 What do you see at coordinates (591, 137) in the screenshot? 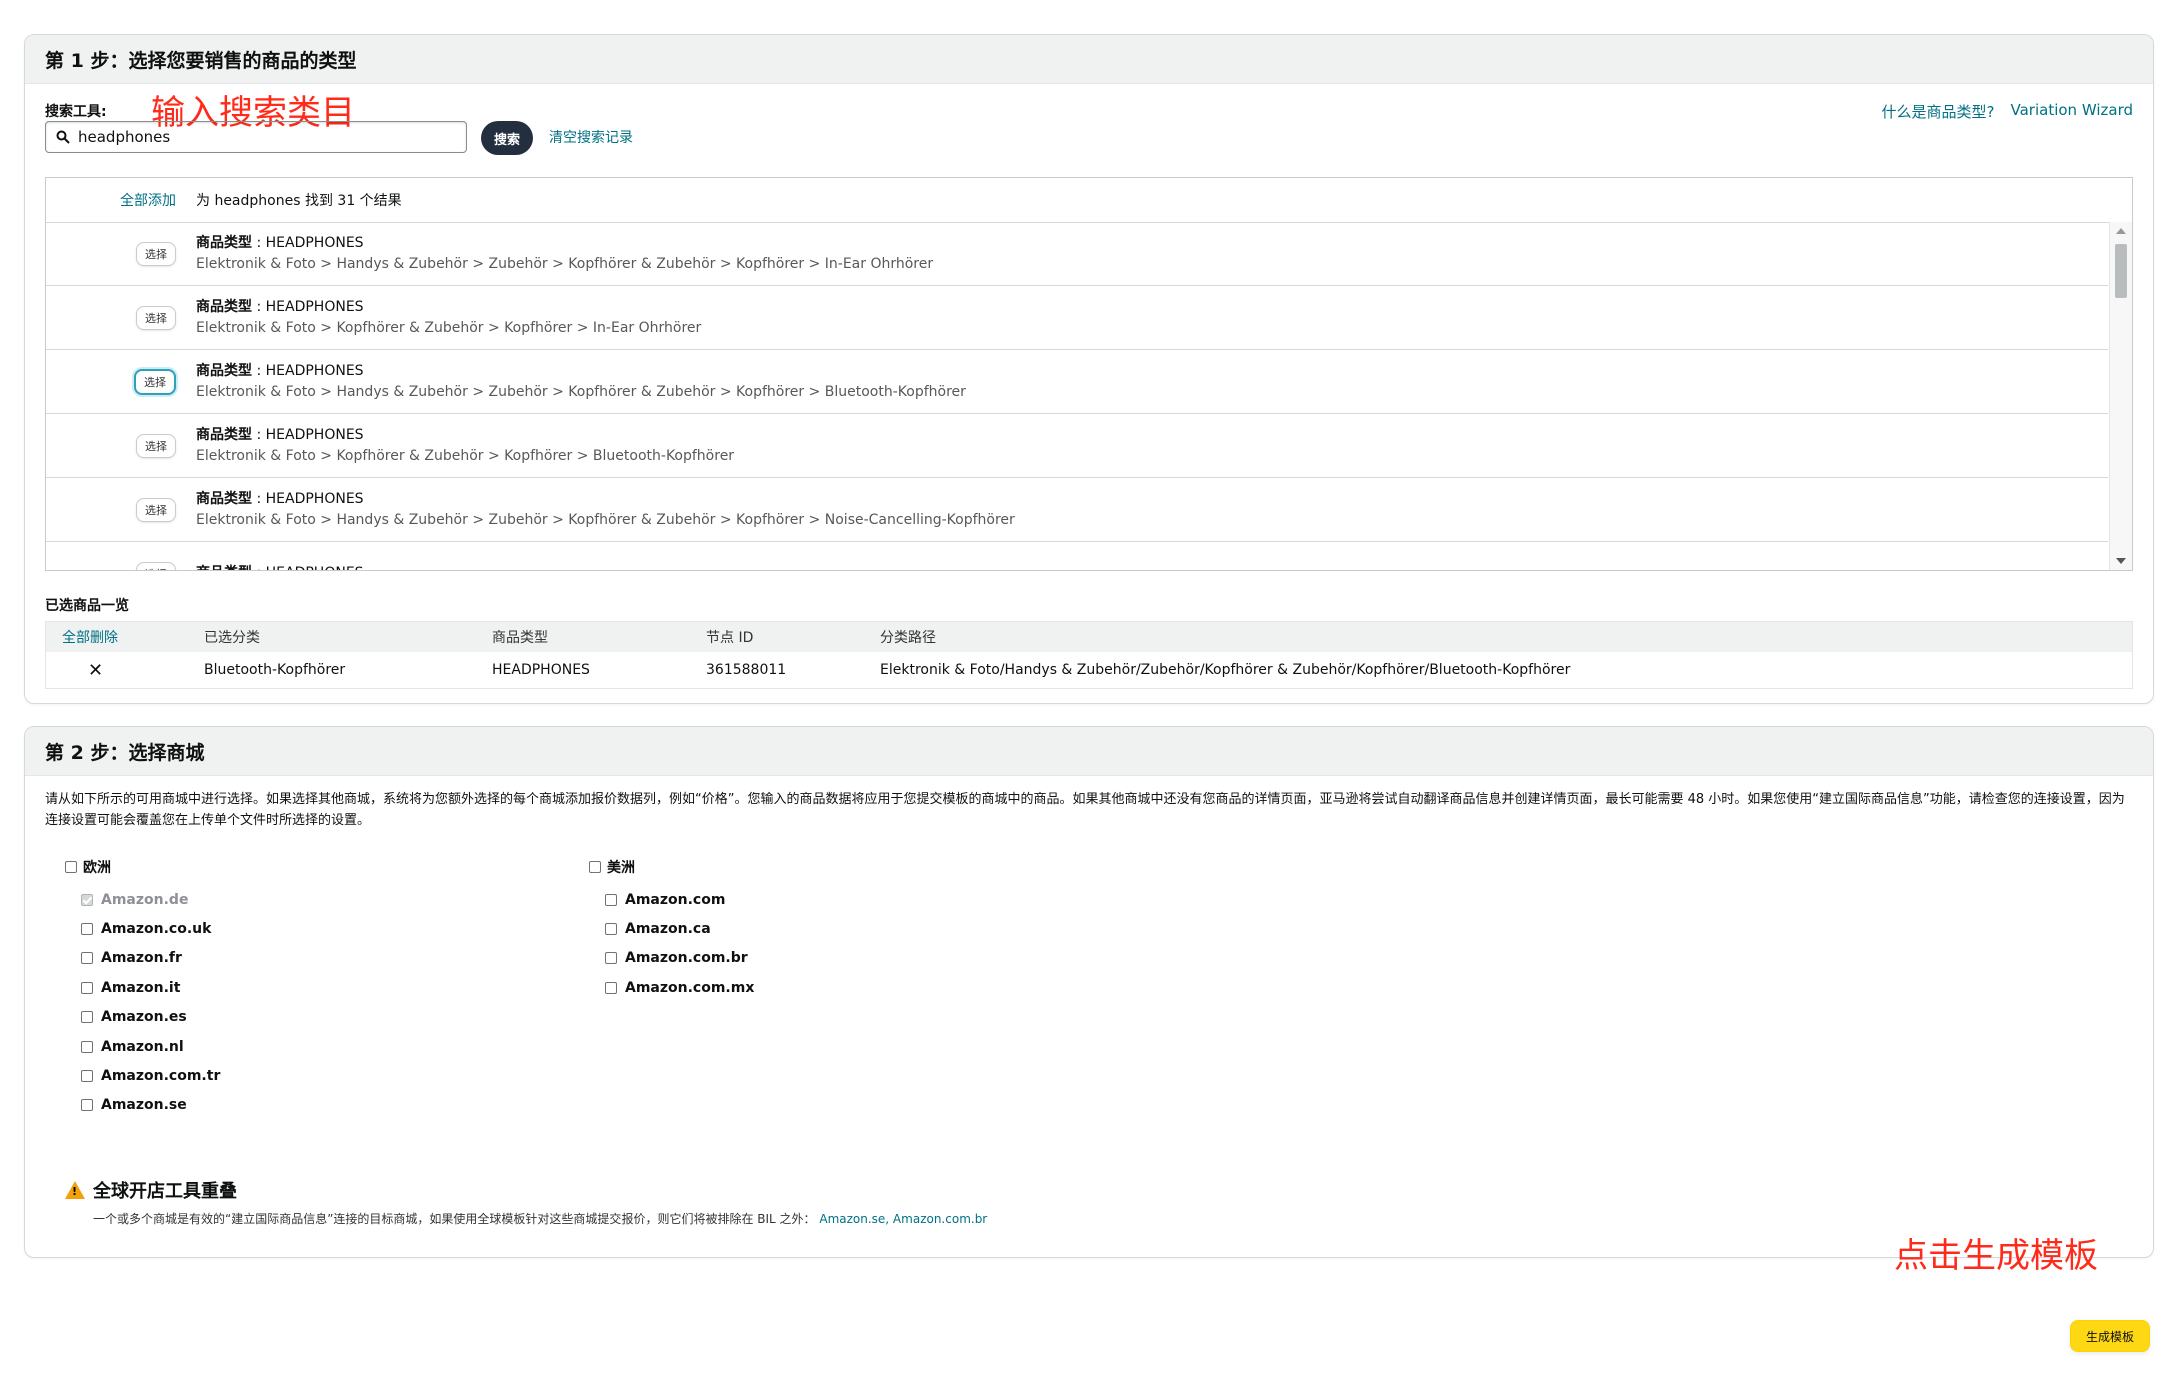
I see `clear-history-link: 清空搜索记录` at bounding box center [591, 137].